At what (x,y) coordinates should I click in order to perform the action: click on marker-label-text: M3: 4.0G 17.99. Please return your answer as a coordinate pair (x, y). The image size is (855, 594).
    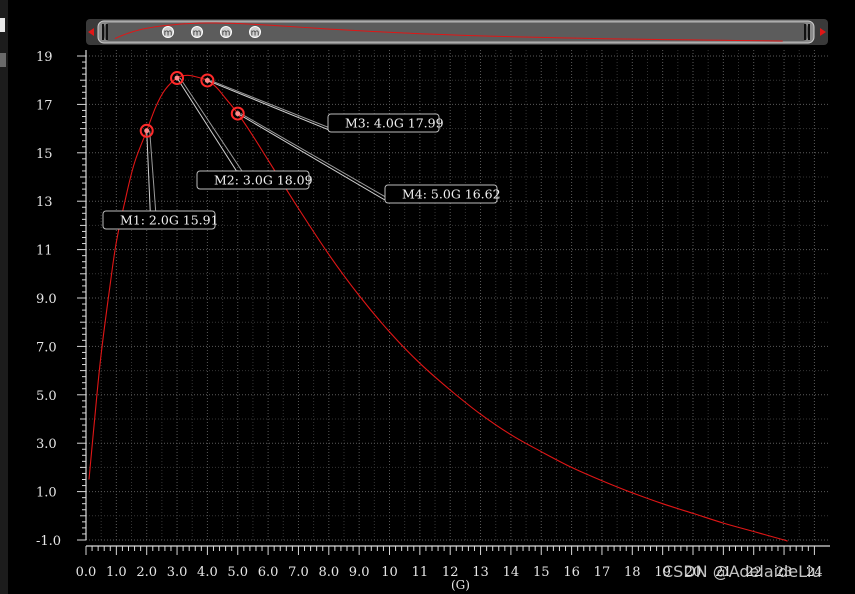
    Looking at the image, I should click on (394, 123).